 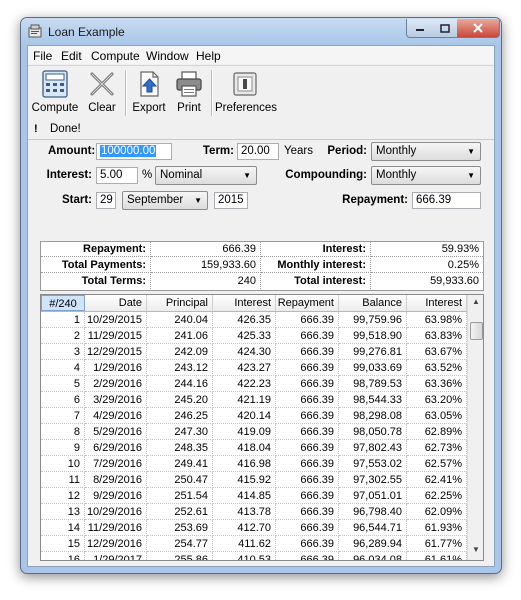 I want to click on menu-compute: Compute, so click(x=115, y=56).